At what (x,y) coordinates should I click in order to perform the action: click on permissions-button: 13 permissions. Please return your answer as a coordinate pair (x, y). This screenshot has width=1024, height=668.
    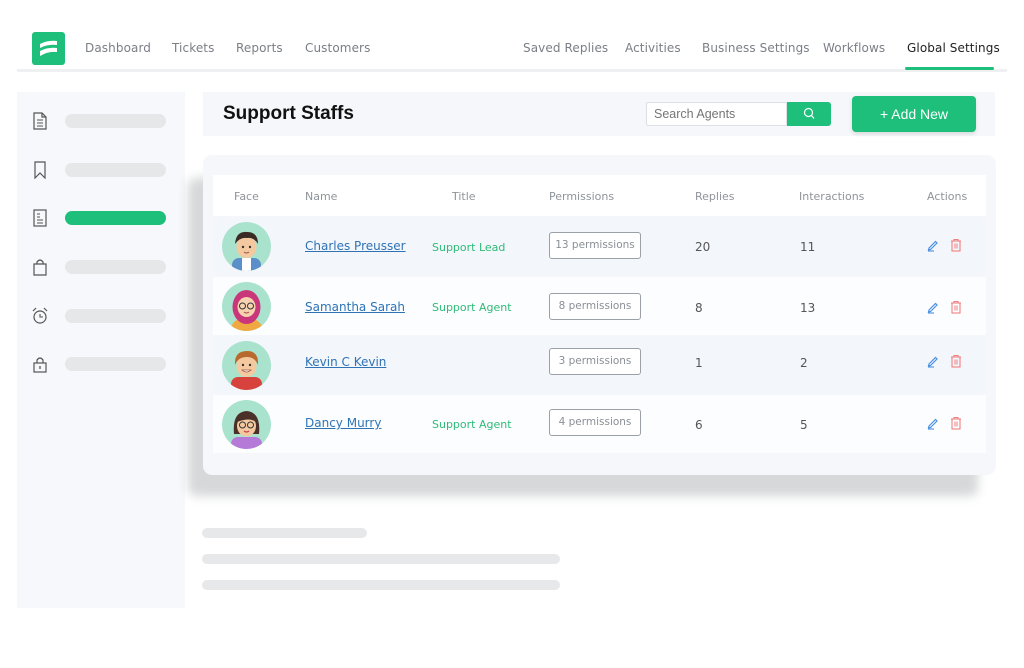
    Looking at the image, I should click on (595, 245).